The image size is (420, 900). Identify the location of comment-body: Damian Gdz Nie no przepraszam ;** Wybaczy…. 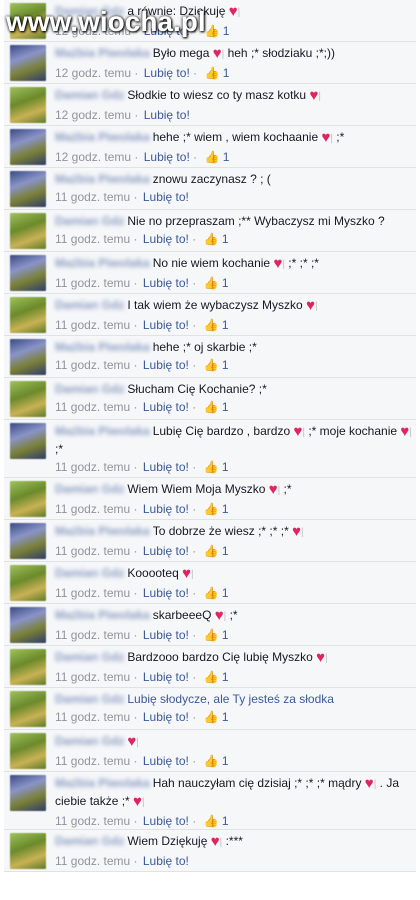
(233, 230).